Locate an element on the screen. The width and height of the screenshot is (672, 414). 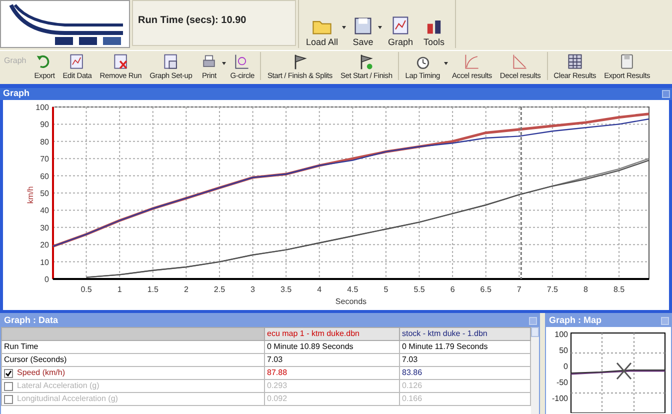
run-time-label: Run Time (secs): 10.90 is located at coordinates (192, 20).